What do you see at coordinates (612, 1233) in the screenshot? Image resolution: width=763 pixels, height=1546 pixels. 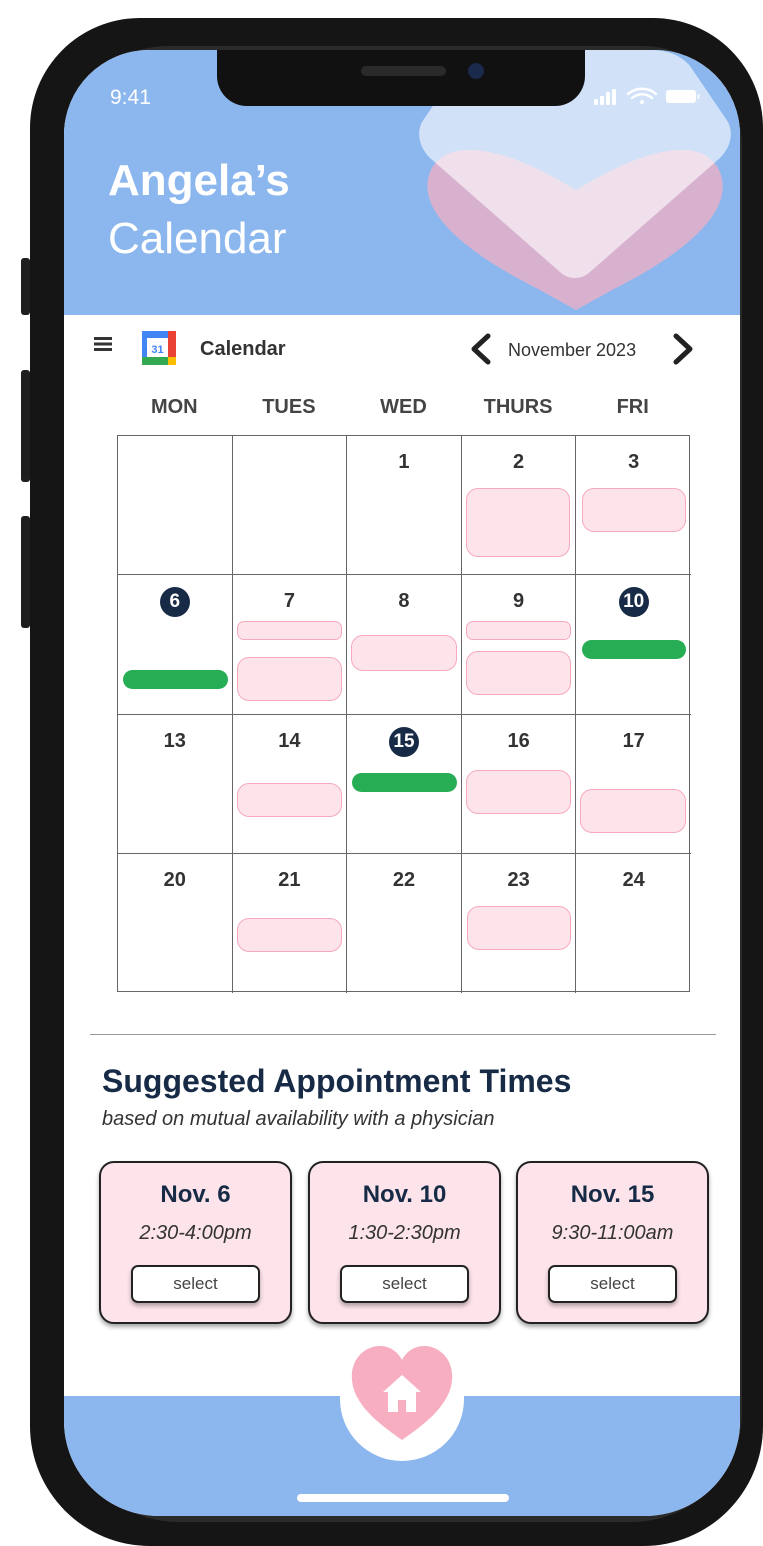 I see `suggestion-time: 9:30-11:00am` at bounding box center [612, 1233].